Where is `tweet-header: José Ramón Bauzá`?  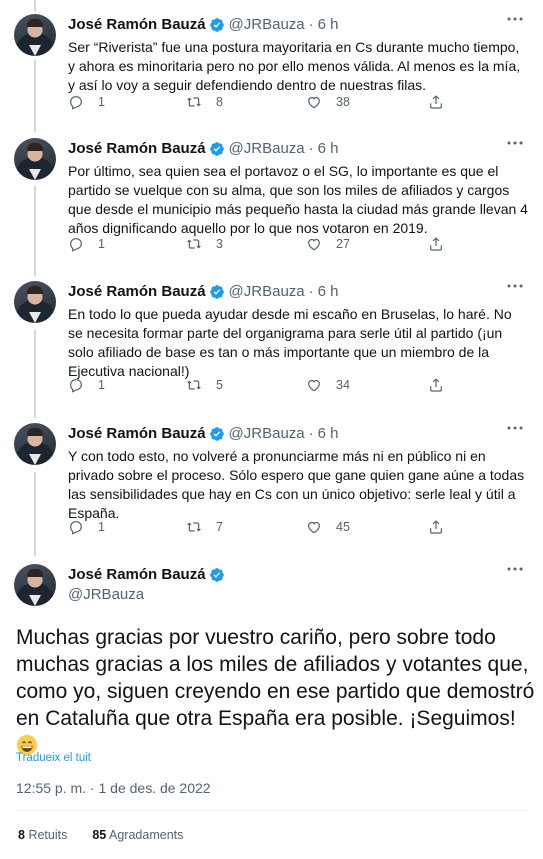
tweet-header: José Ramón Bauzá is located at coordinates (148, 574).